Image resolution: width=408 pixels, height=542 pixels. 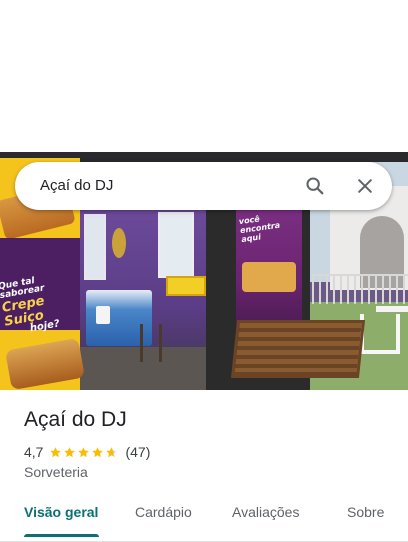 I want to click on place-name: Açaí do DJ, so click(x=75, y=419).